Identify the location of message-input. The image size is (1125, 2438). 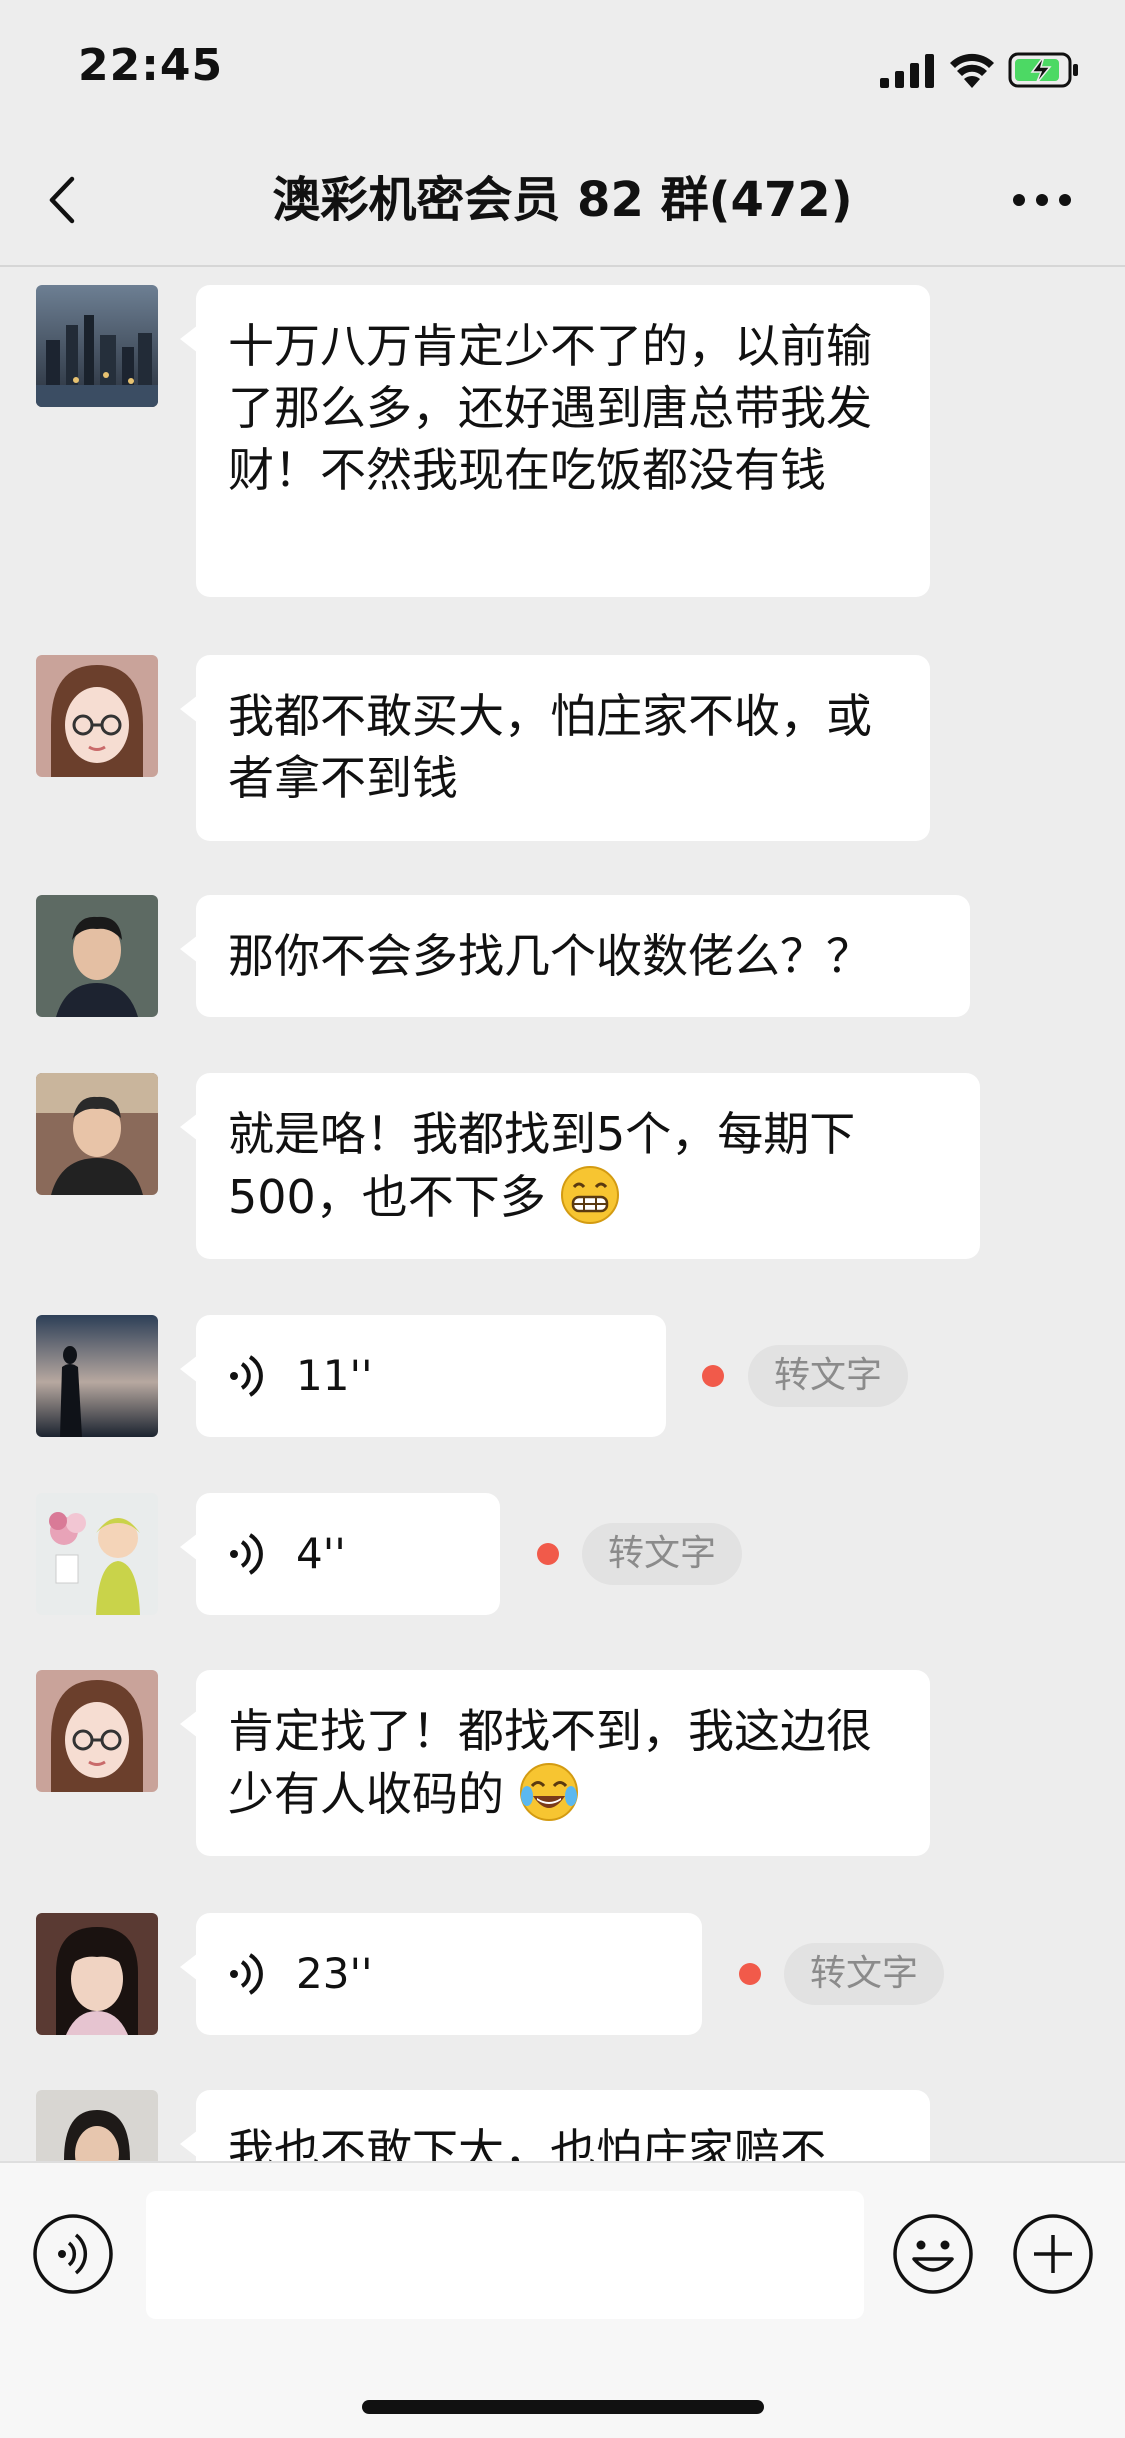
(505, 2255).